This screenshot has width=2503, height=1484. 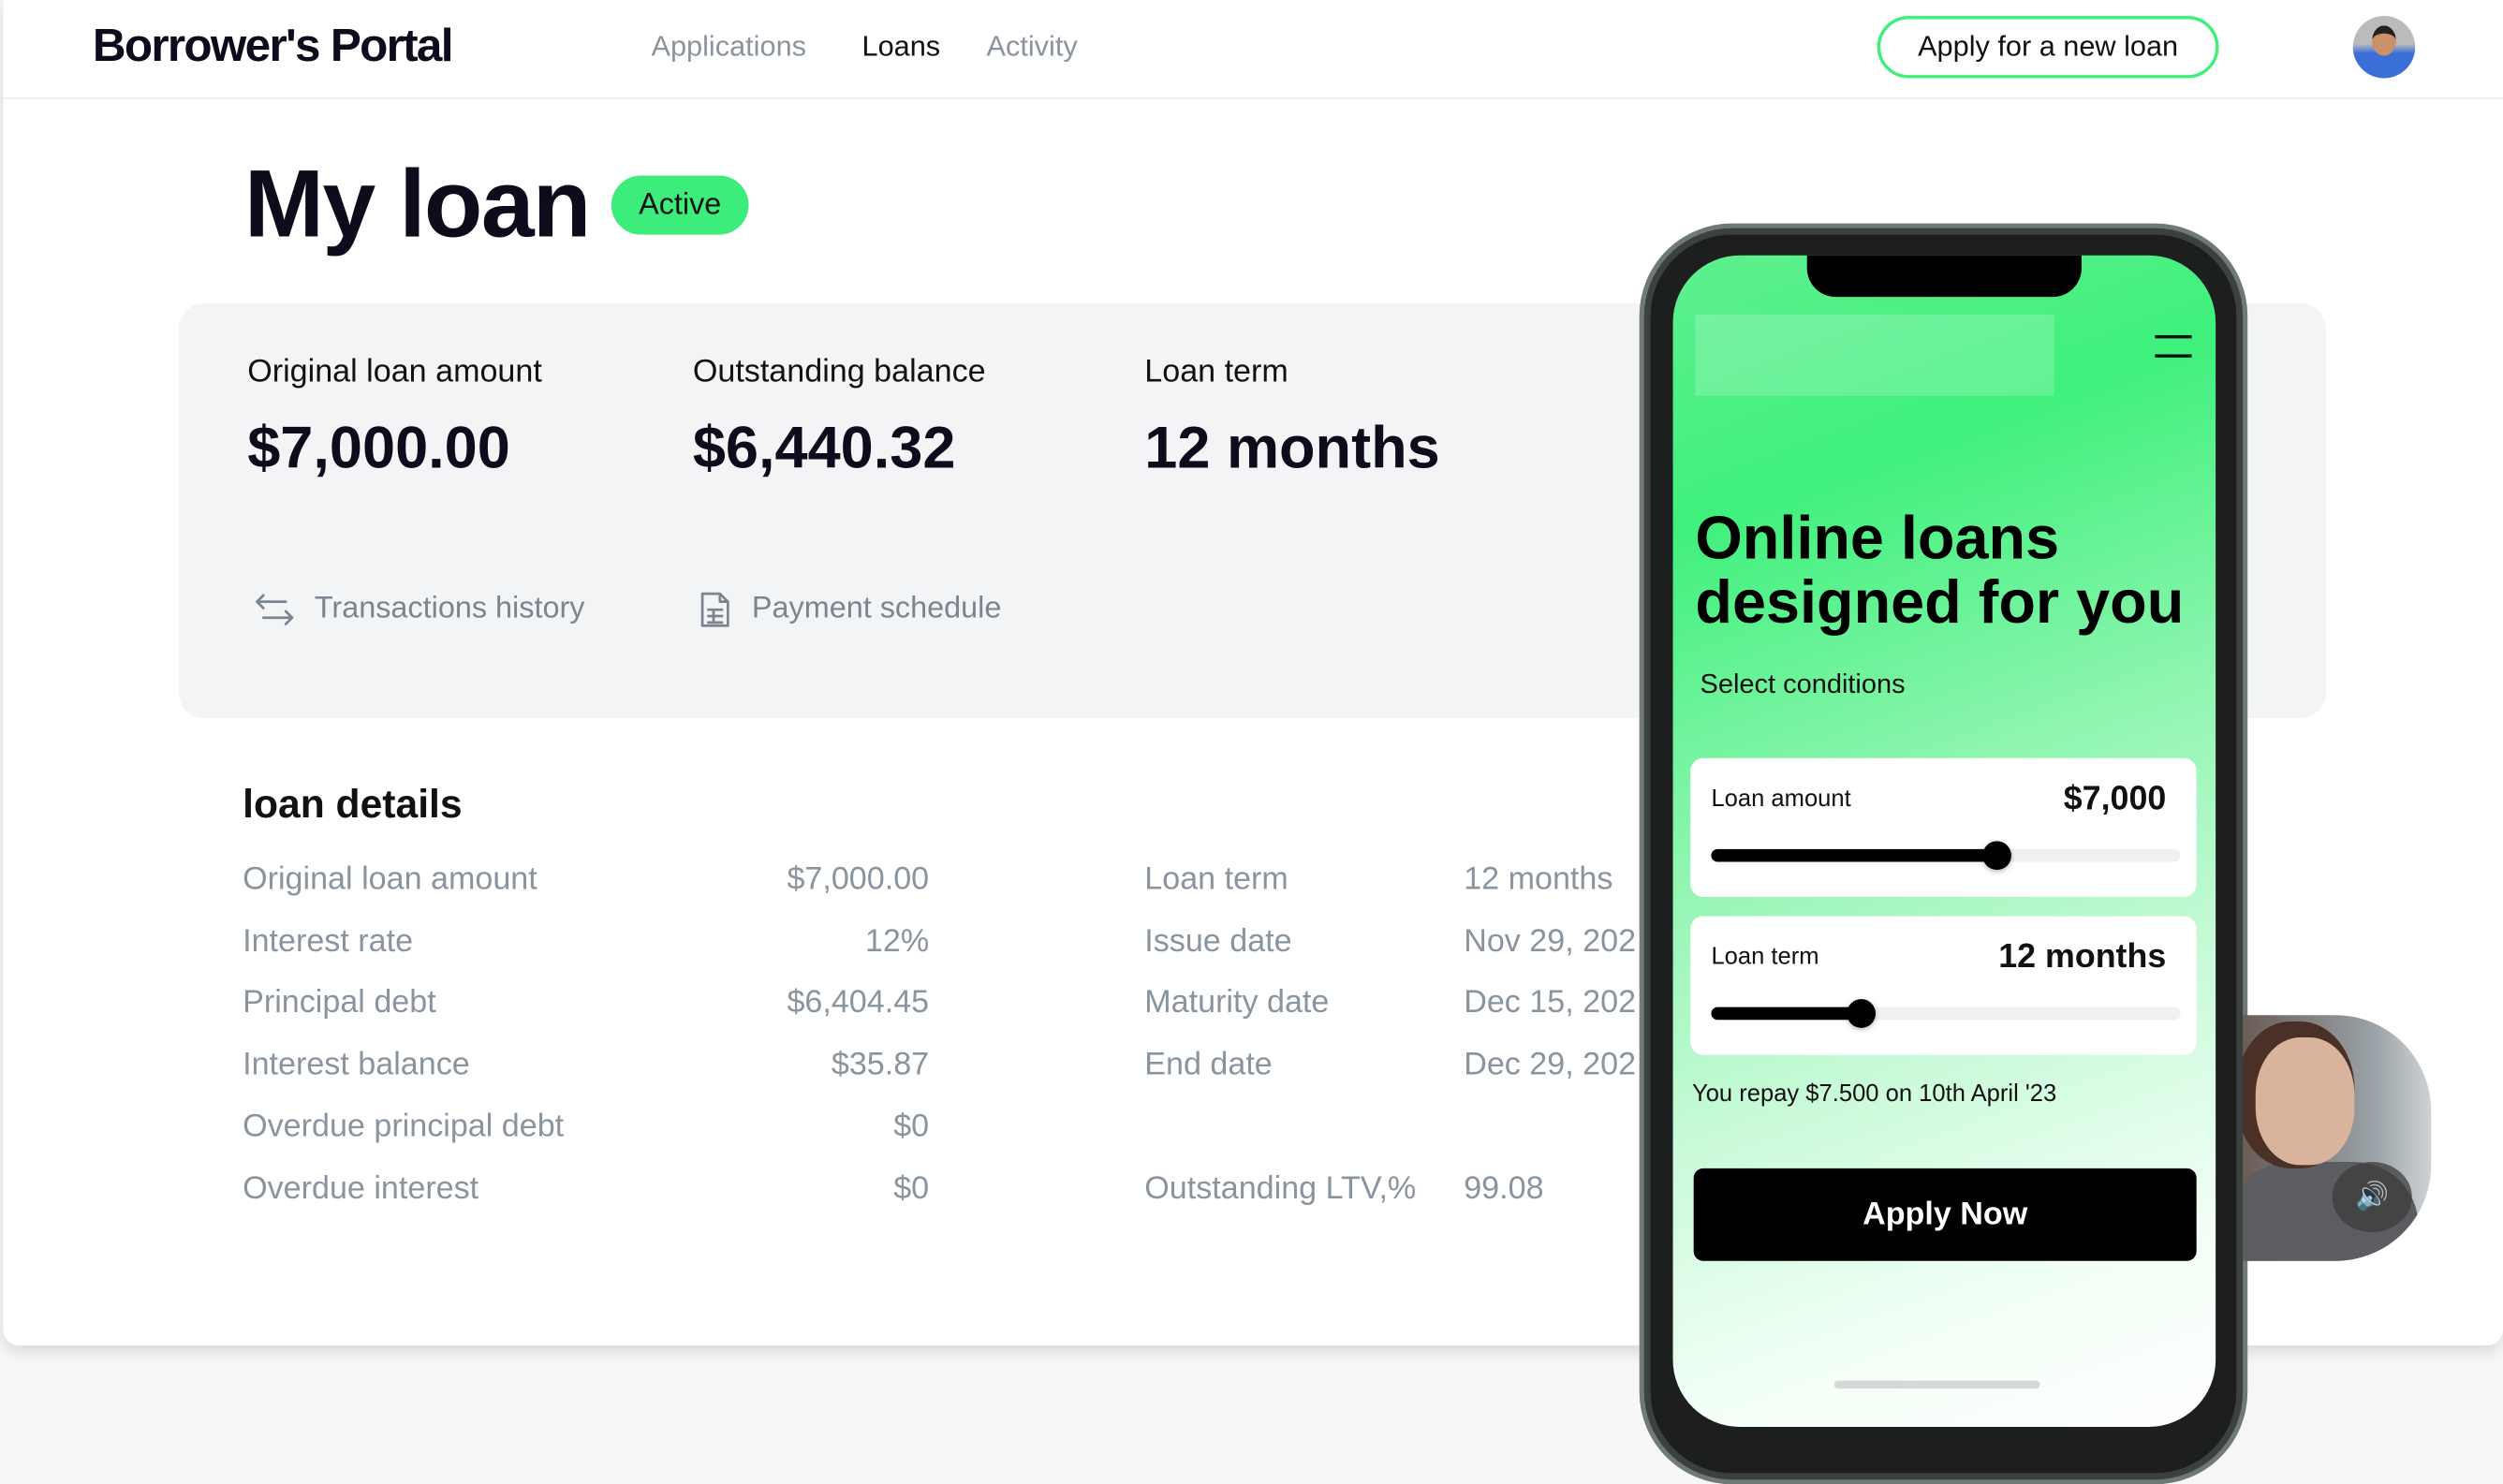 What do you see at coordinates (1874, 355) in the screenshot?
I see `logo-placeholder` at bounding box center [1874, 355].